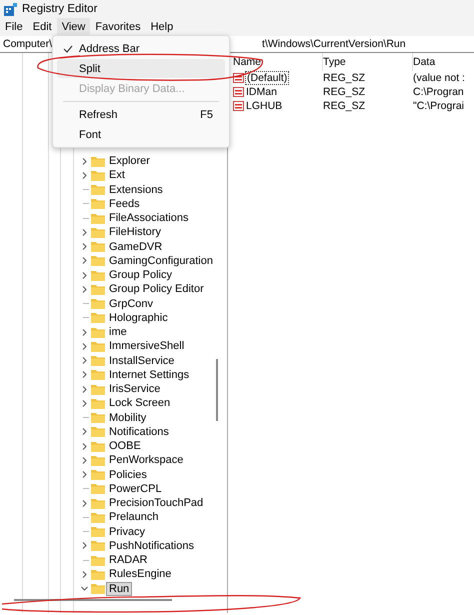  I want to click on menu-option: Refresh F5, so click(141, 114).